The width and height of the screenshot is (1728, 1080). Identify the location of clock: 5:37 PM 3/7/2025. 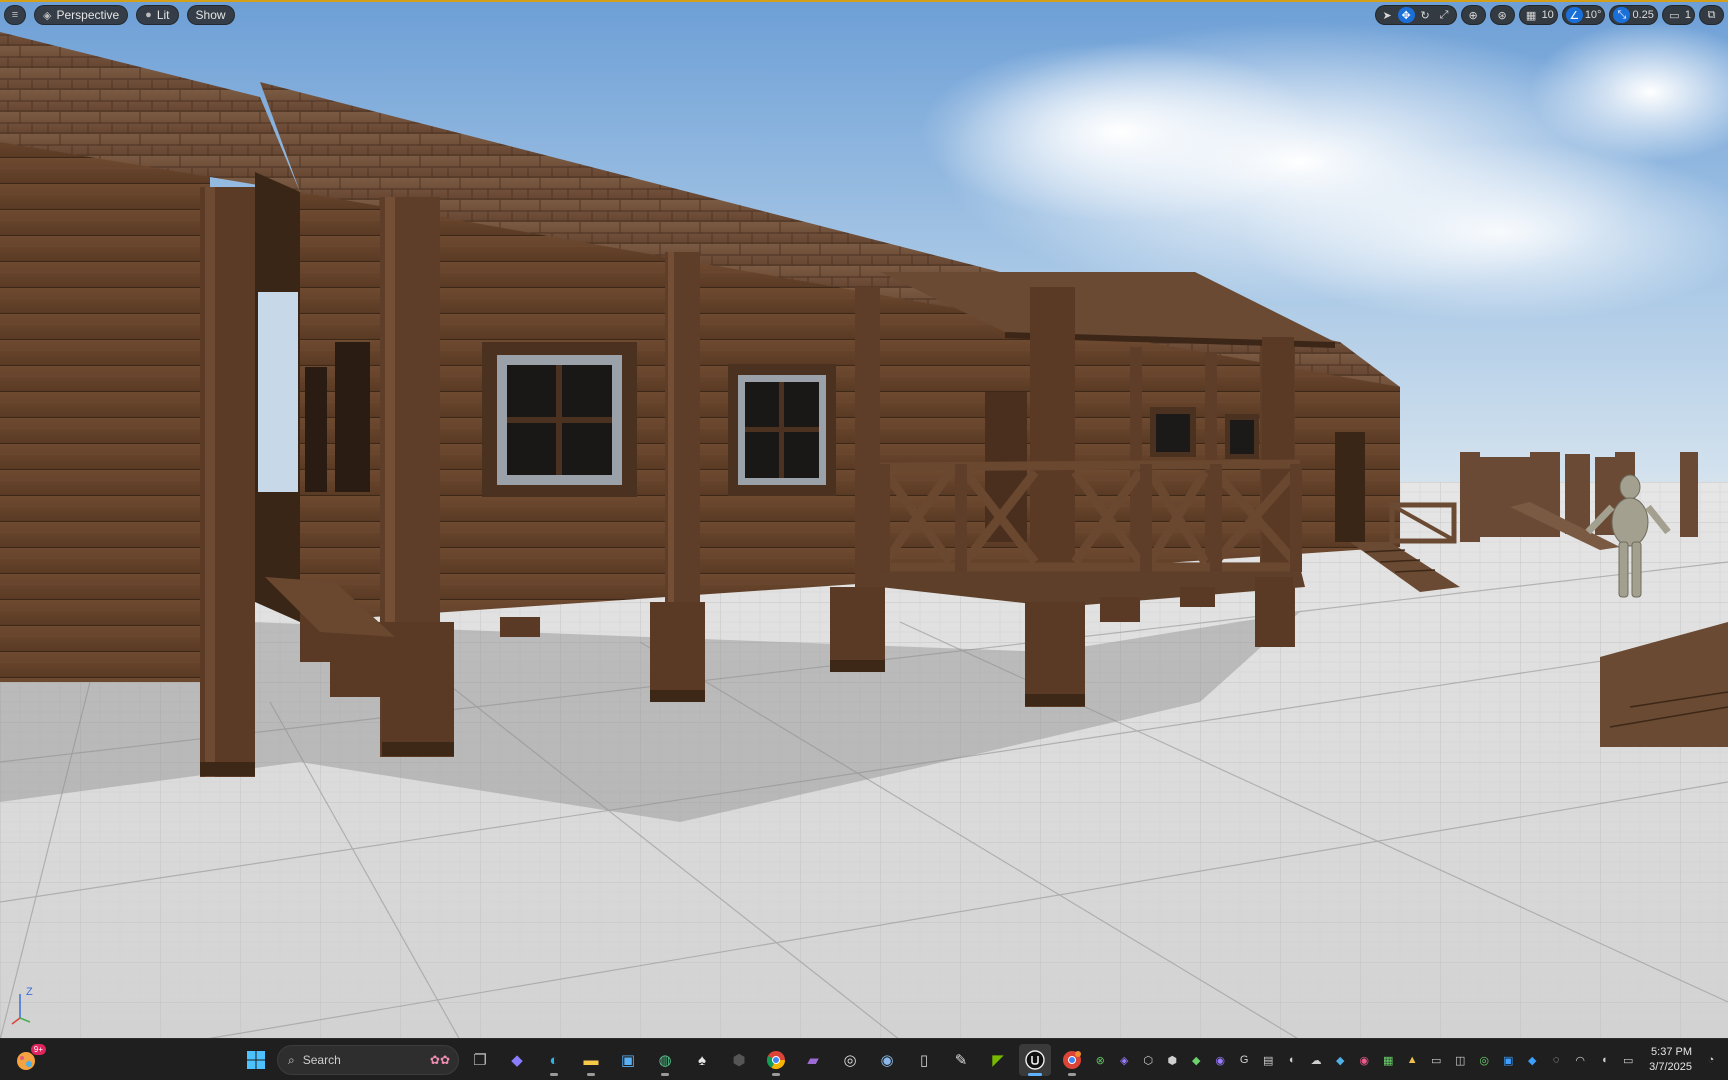
(1670, 1060).